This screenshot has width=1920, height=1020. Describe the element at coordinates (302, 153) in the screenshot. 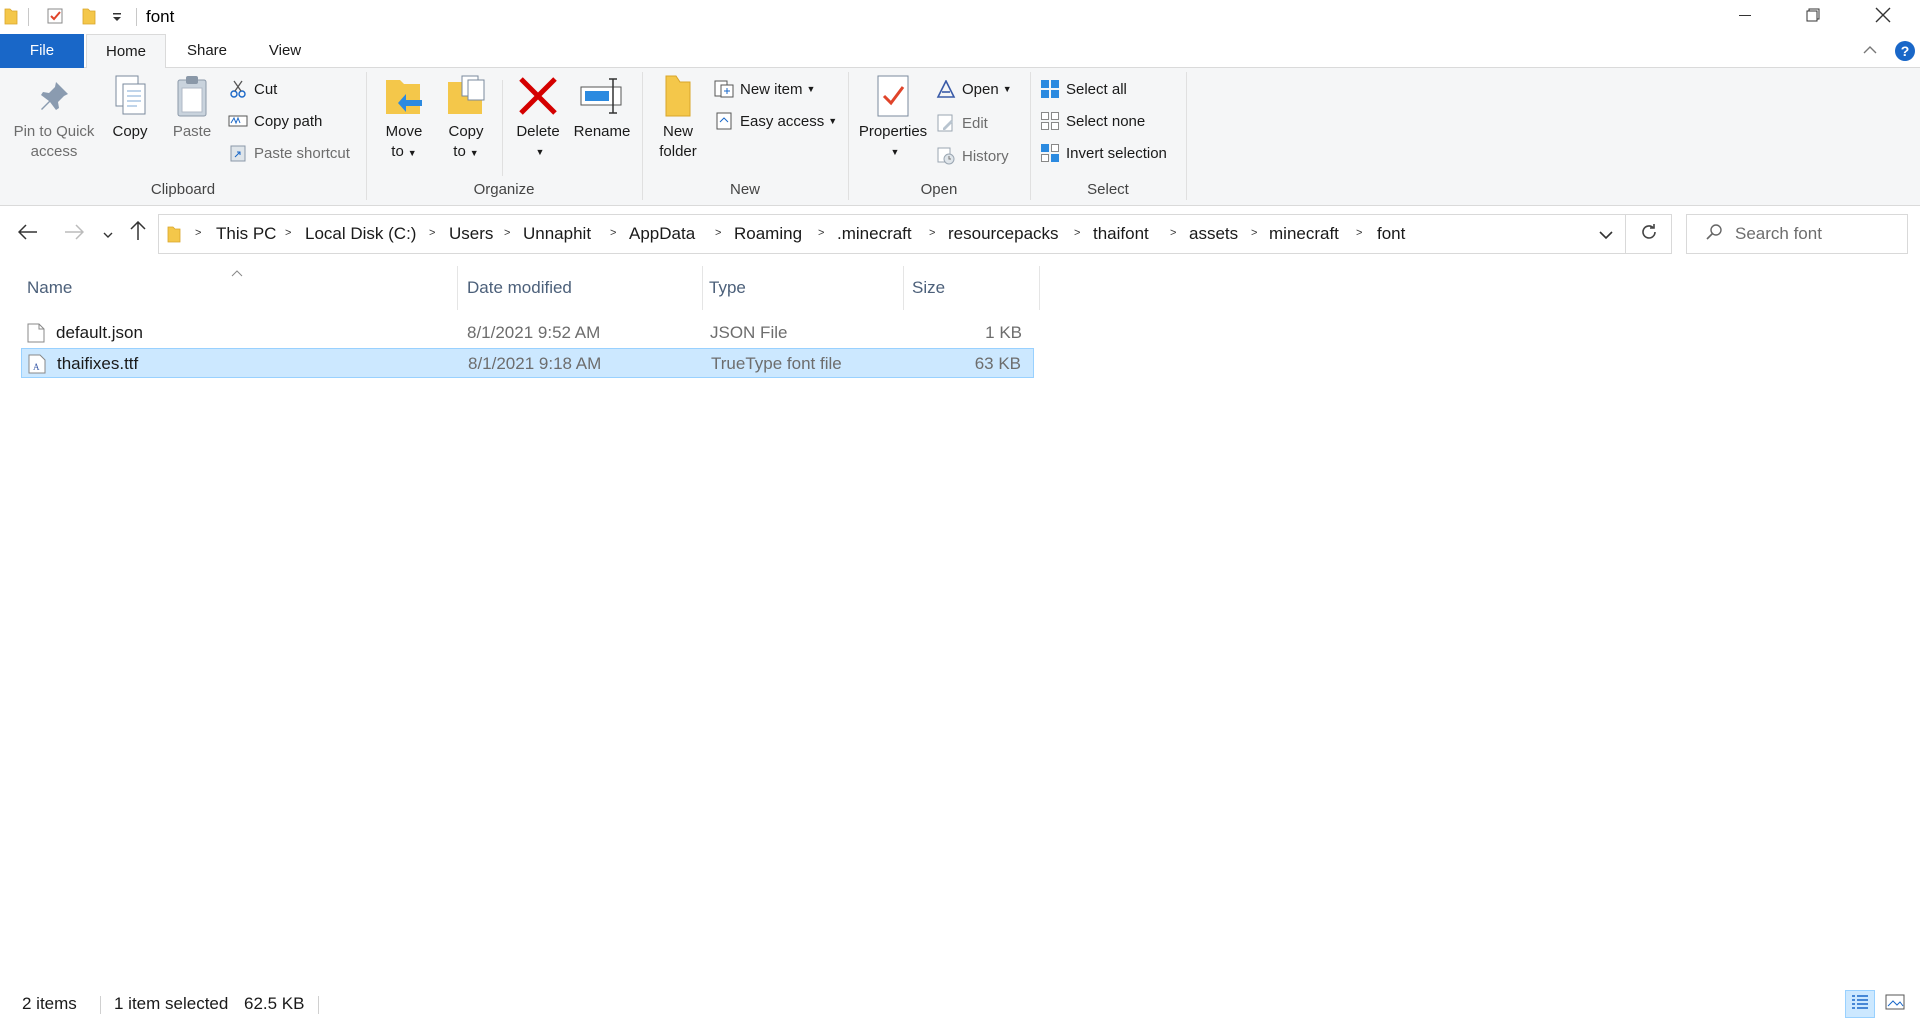

I see `paste-shortcut-label: Paste shortcut` at that location.